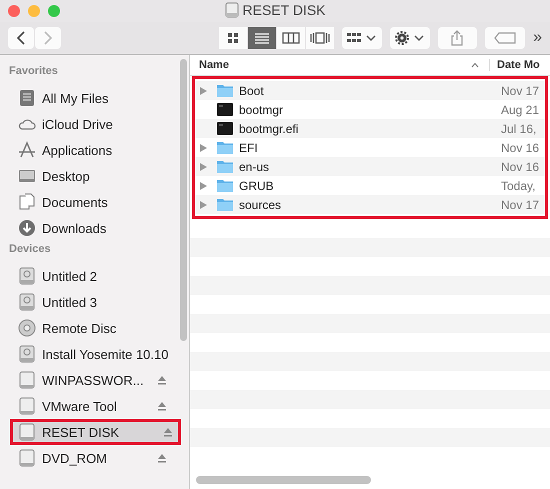 This screenshot has width=550, height=489. What do you see at coordinates (14, 11) in the screenshot?
I see `close-button` at bounding box center [14, 11].